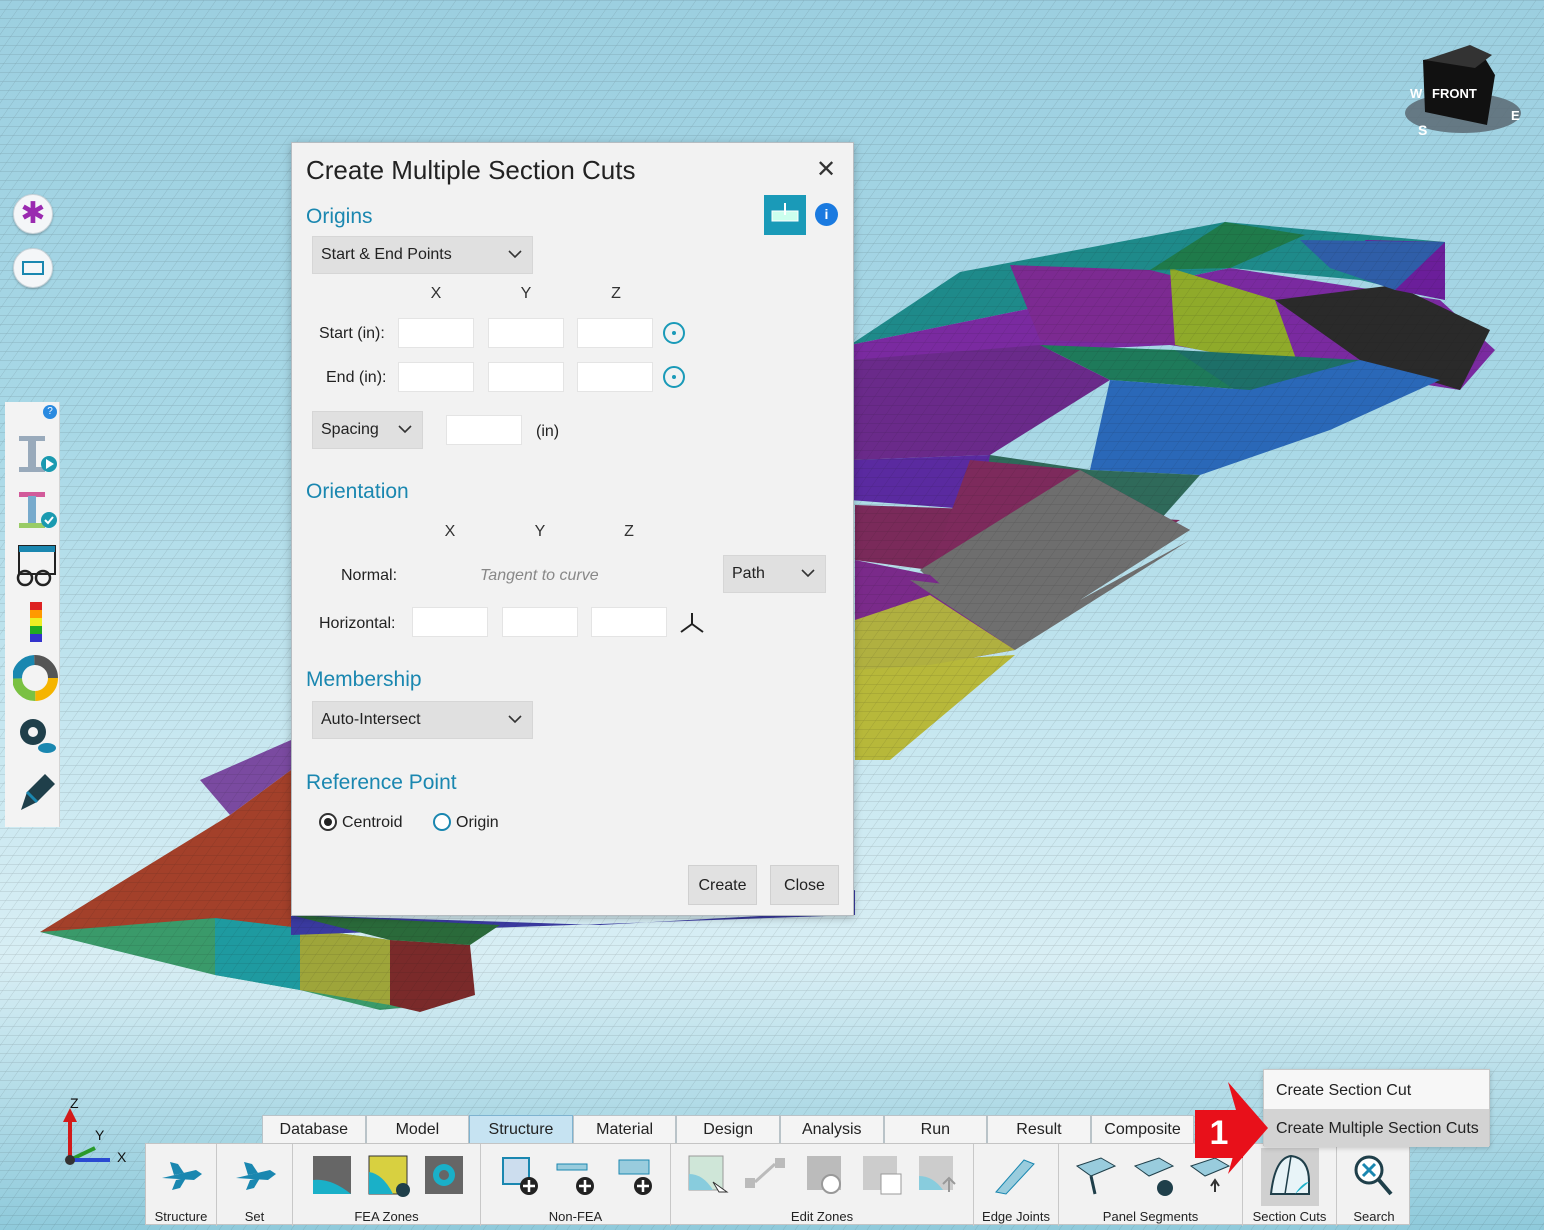 Image resolution: width=1544 pixels, height=1230 pixels. What do you see at coordinates (37, 622) in the screenshot?
I see `color-scale-icon` at bounding box center [37, 622].